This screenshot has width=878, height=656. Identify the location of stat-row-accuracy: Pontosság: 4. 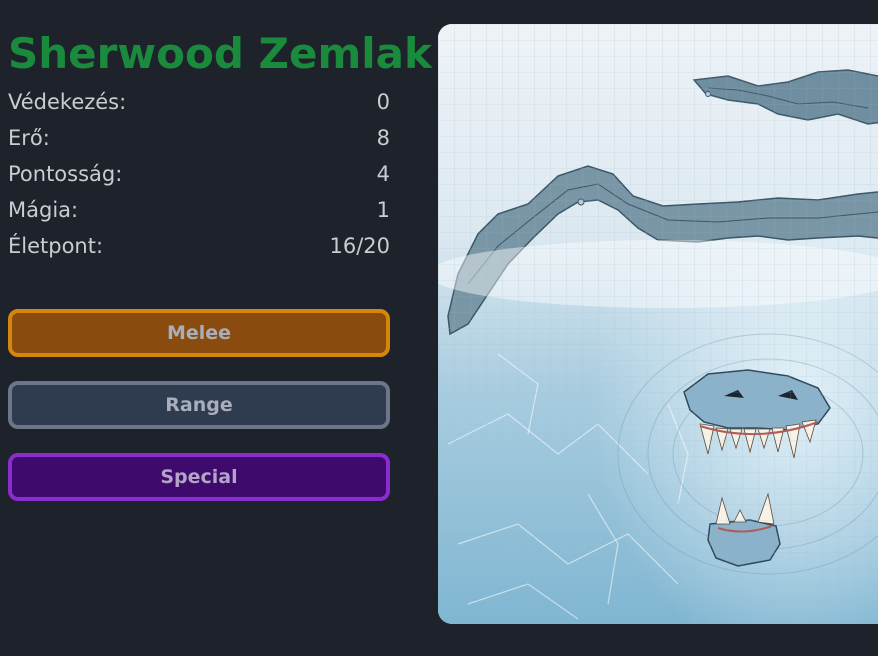
(199, 174).